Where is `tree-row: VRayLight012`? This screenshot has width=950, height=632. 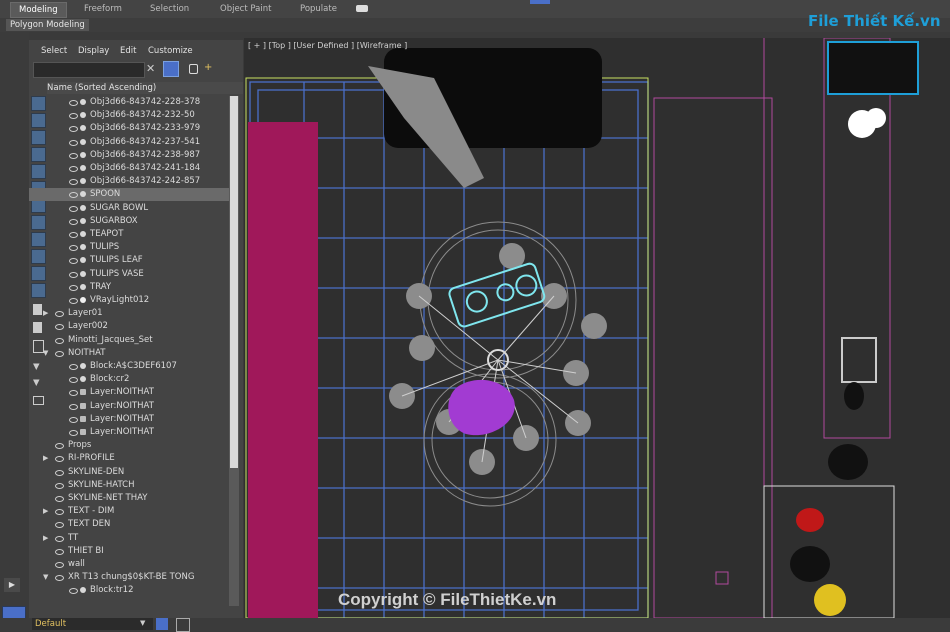 tree-row: VRayLight012 is located at coordinates (129, 300).